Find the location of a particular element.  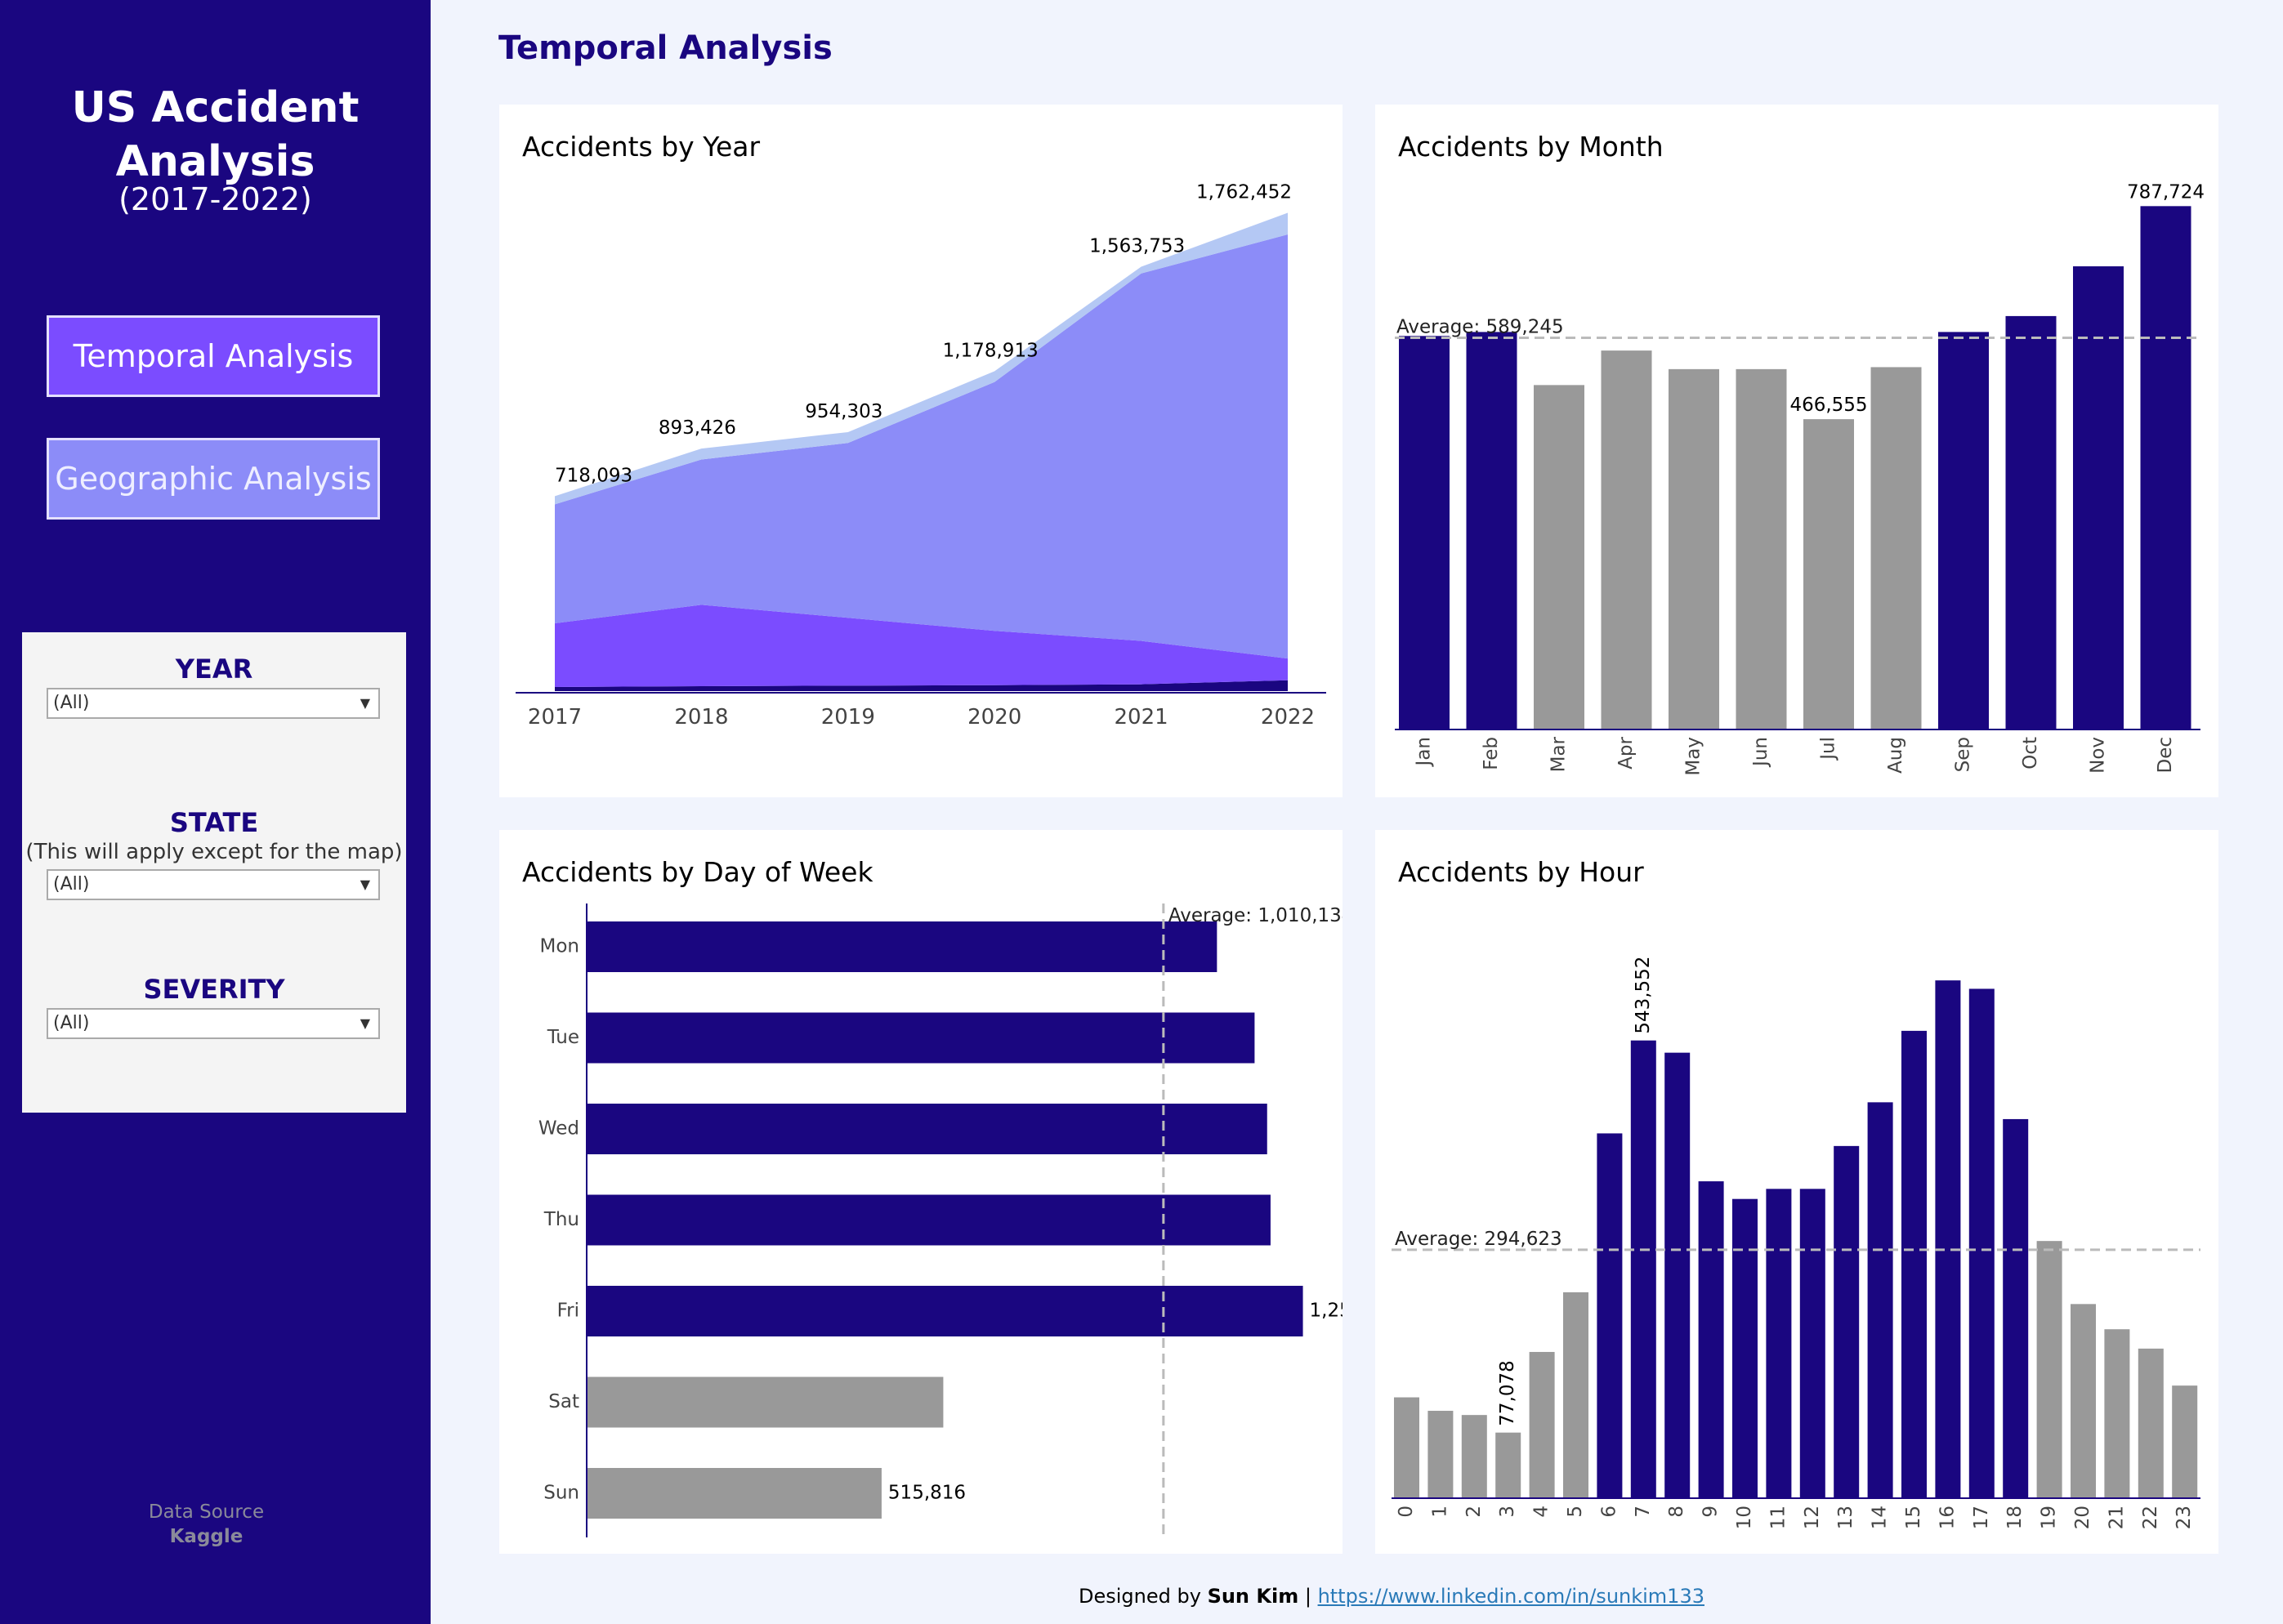

data-label: 515,816 is located at coordinates (927, 1493).